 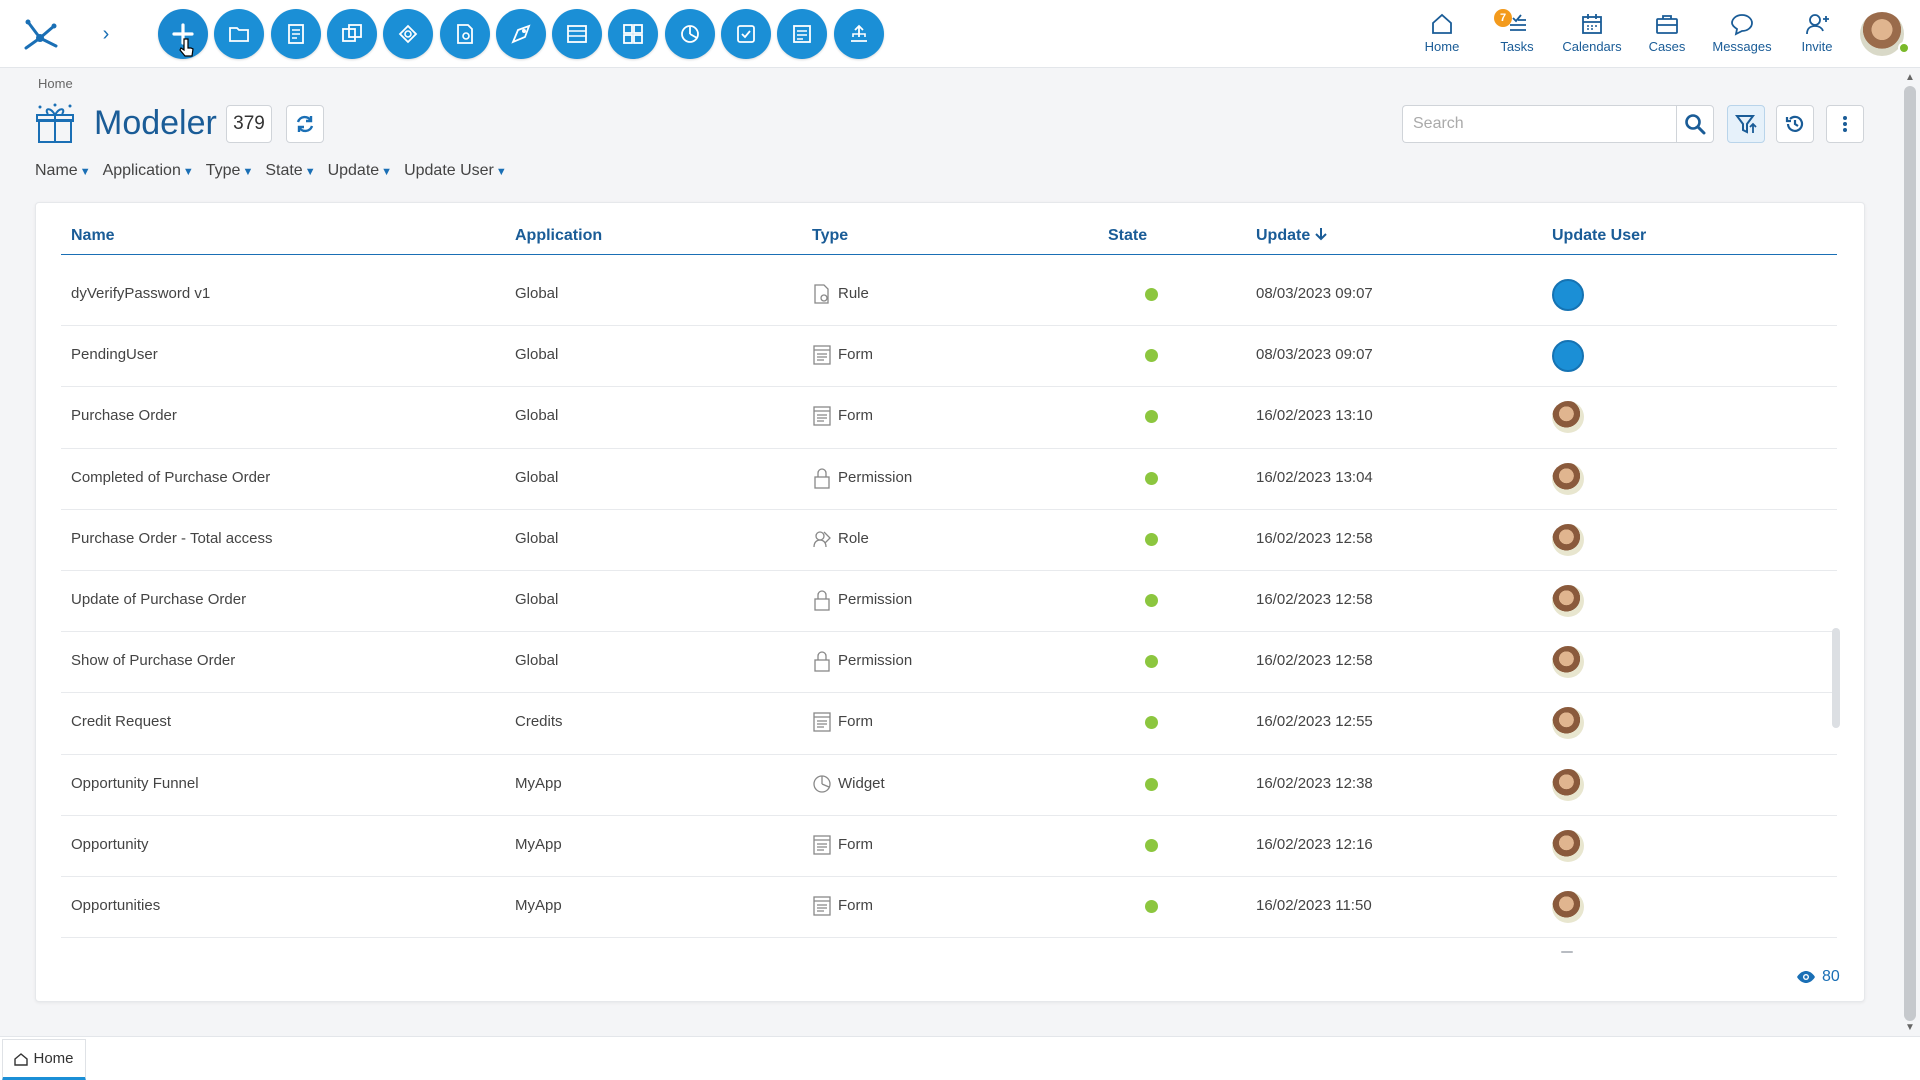 I want to click on filter-update-user: Update User ▼, so click(x=455, y=171).